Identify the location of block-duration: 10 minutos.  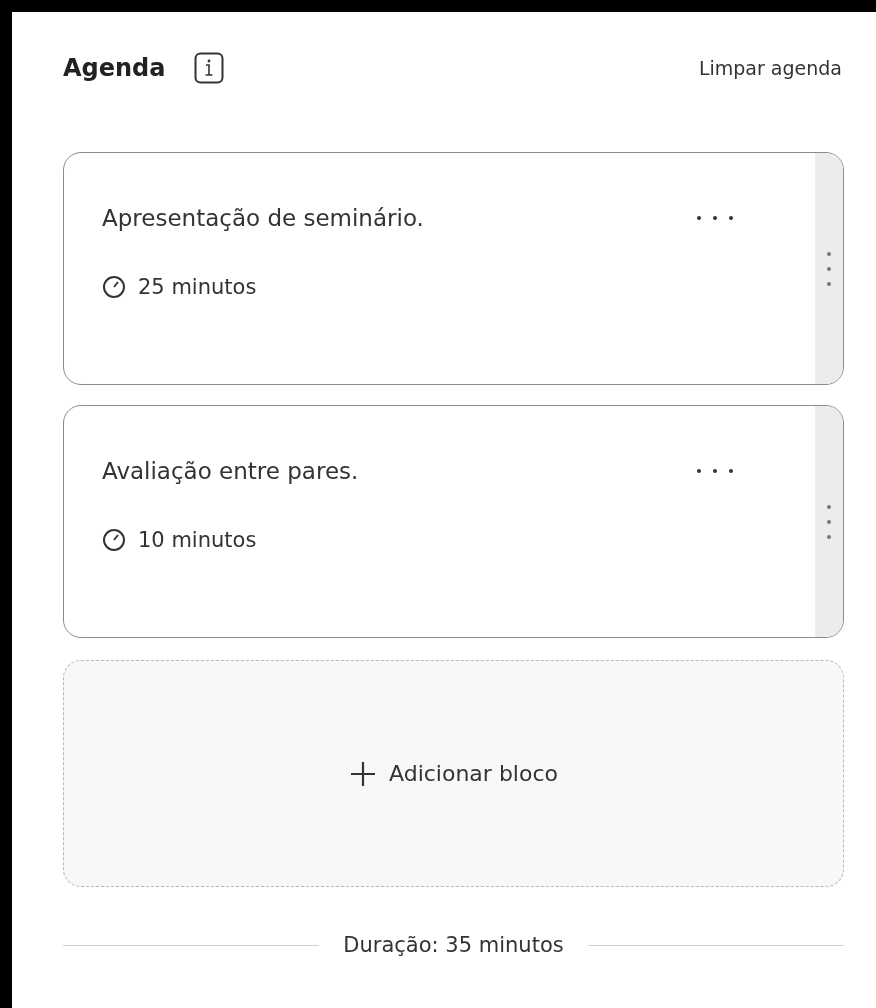
(197, 540).